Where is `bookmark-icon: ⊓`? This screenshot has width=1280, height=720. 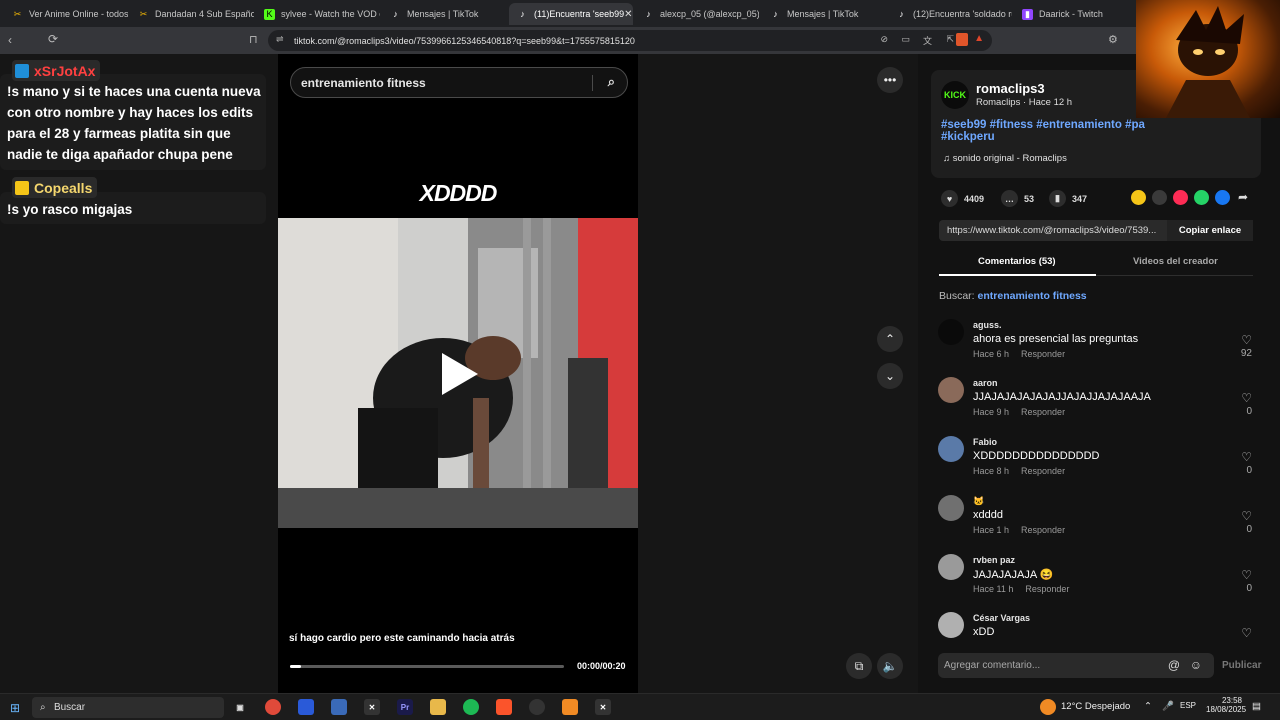 bookmark-icon: ⊓ is located at coordinates (253, 39).